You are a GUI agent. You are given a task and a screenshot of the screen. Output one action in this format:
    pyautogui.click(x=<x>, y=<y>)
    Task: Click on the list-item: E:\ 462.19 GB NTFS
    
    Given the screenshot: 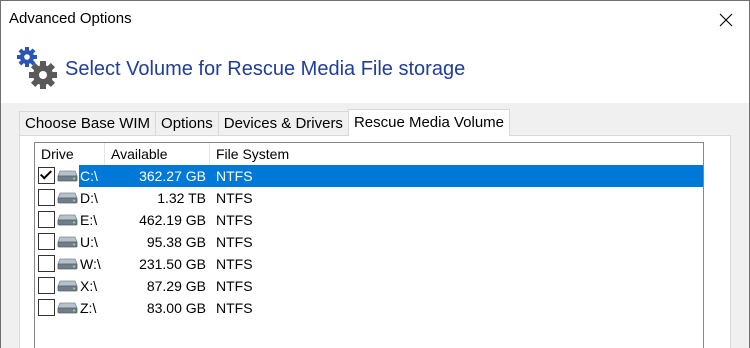 What is the action you would take?
    pyautogui.click(x=369, y=220)
    